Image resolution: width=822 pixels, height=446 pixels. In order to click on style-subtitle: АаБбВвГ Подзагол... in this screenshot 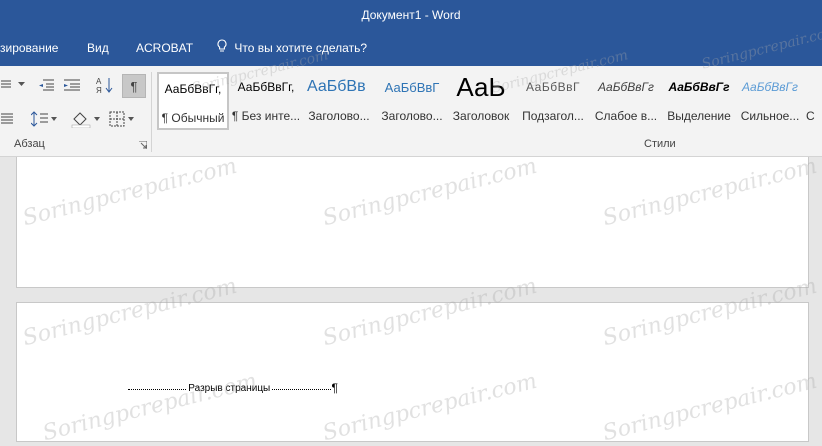, I will do `click(553, 101)`.